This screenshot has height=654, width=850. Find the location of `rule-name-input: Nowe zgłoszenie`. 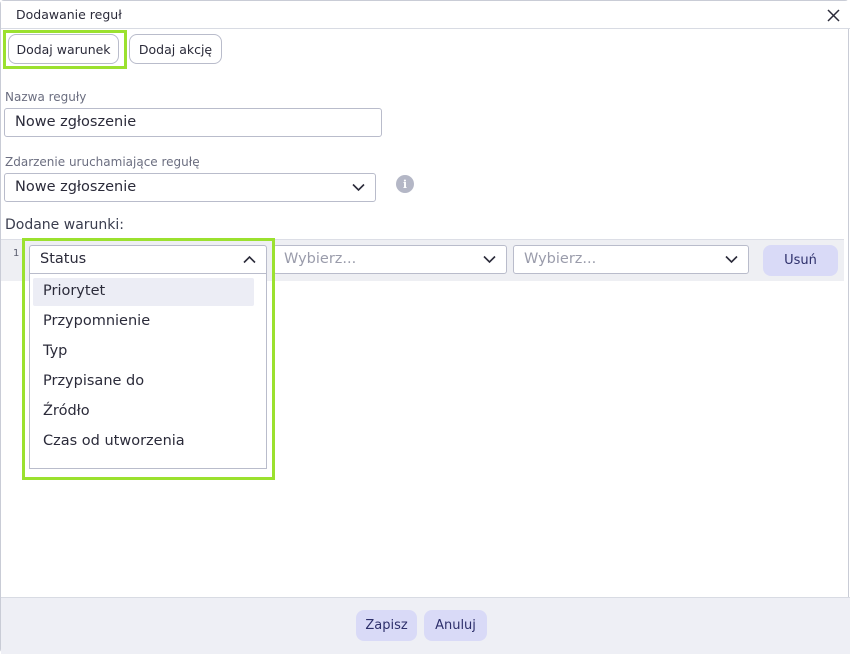

rule-name-input: Nowe zgłoszenie is located at coordinates (193, 122).